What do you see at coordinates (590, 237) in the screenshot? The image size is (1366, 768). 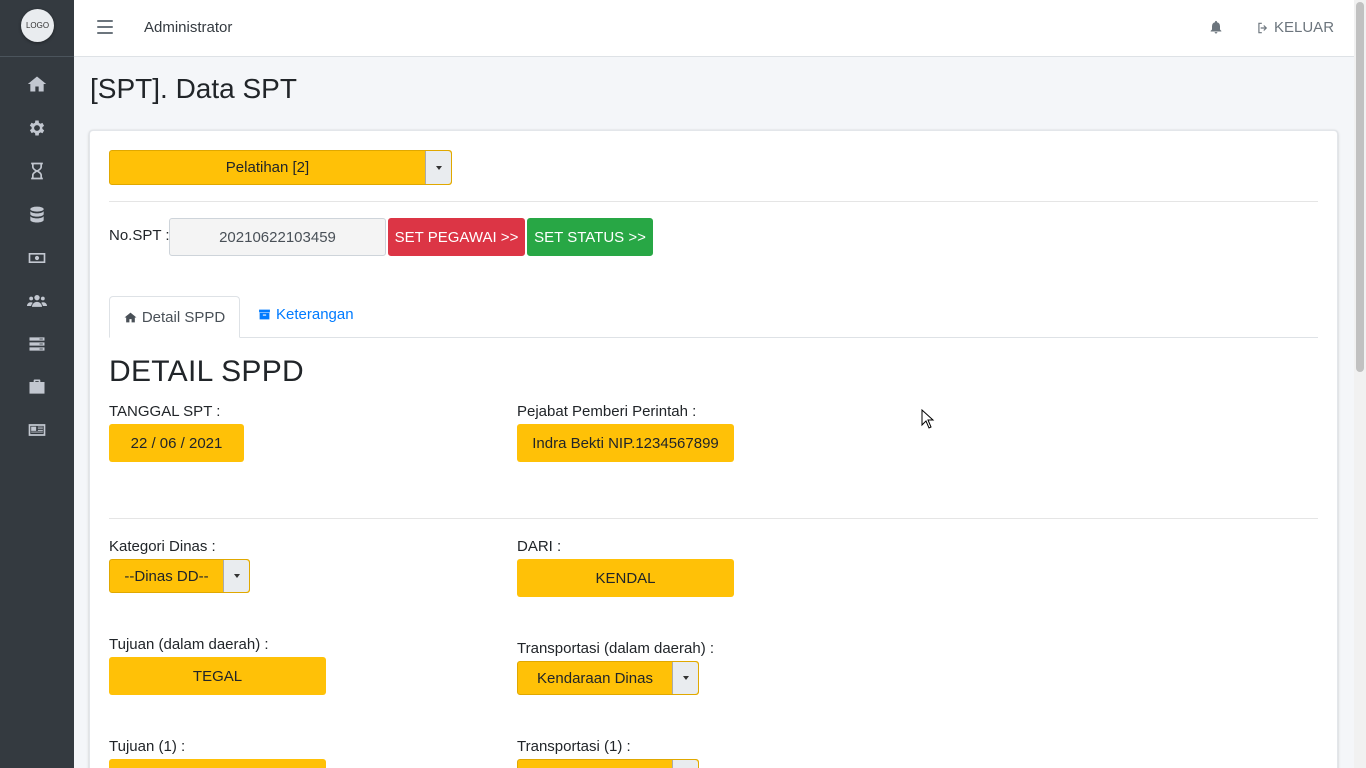 I see `set-status-button: SET STATUS >>` at bounding box center [590, 237].